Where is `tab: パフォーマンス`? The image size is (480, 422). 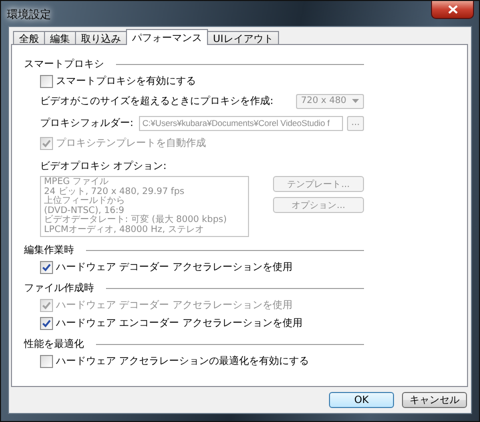
tab: パフォーマンス is located at coordinates (167, 37).